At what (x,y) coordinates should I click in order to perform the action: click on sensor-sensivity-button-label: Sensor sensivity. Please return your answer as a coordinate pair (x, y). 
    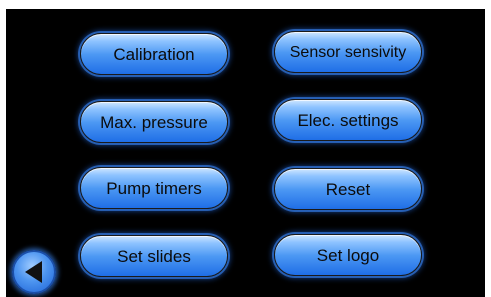
    Looking at the image, I should click on (348, 52).